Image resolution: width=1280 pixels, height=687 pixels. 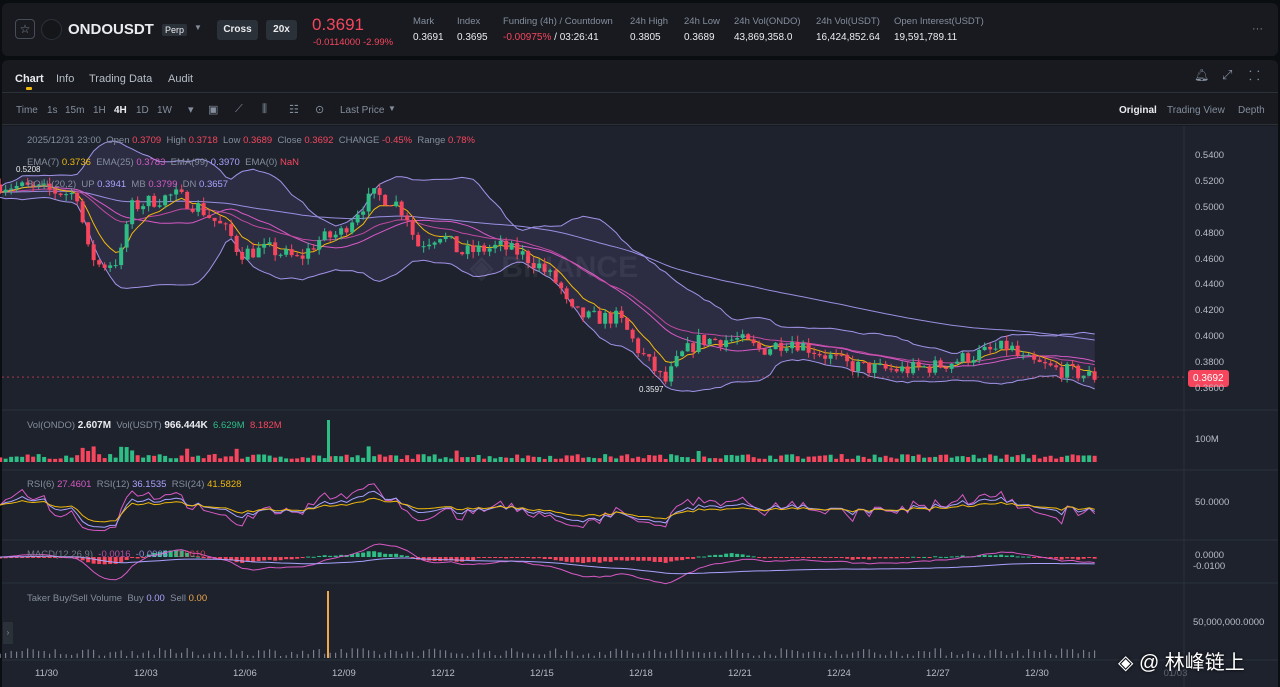 What do you see at coordinates (258, 140) in the screenshot?
I see `low-value: 0.3689` at bounding box center [258, 140].